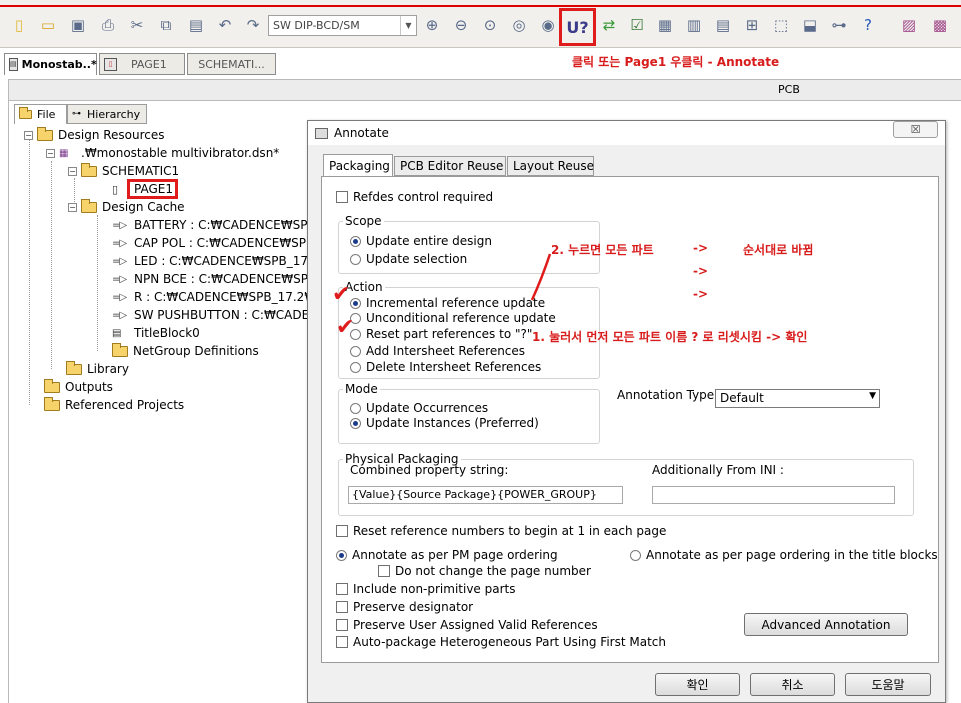  Describe the element at coordinates (404, 607) in the screenshot. I see `preserve-designator-checkbox: Preserve designator` at that location.